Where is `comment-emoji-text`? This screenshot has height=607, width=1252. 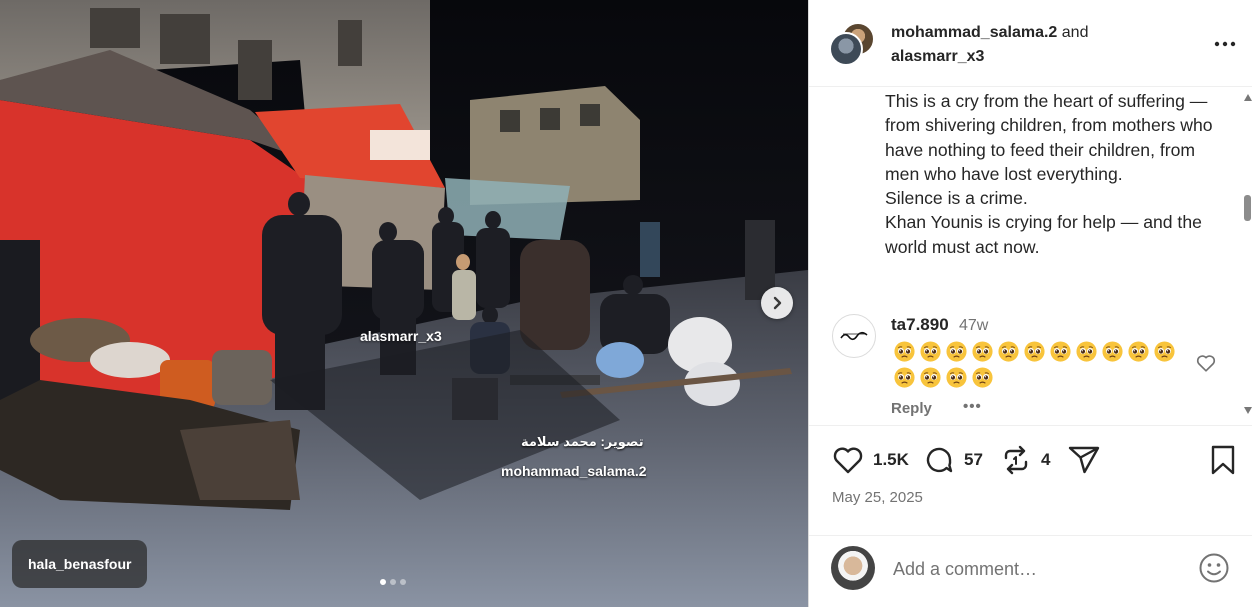 comment-emoji-text is located at coordinates (1043, 364).